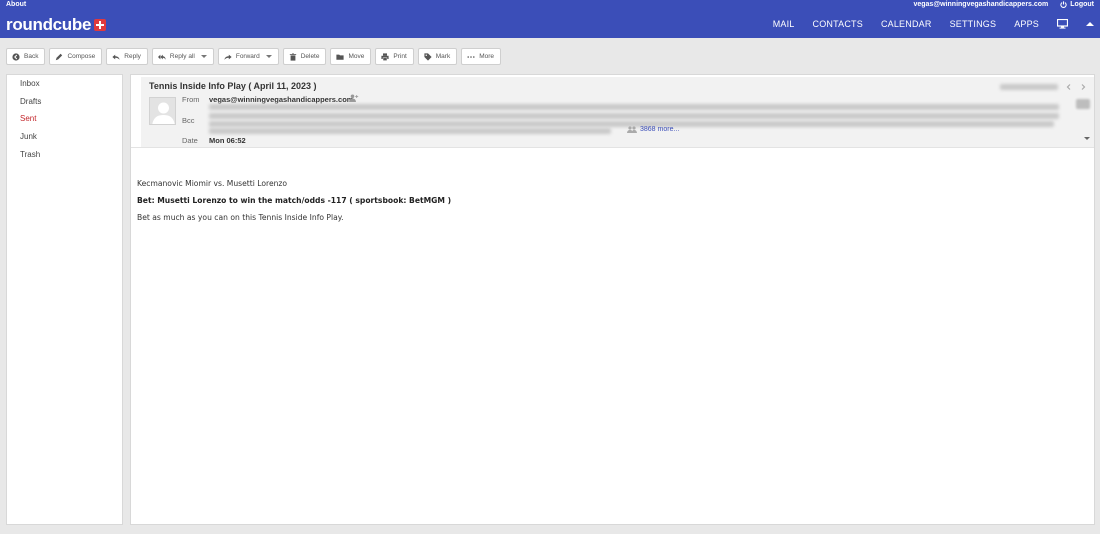  What do you see at coordinates (64, 137) in the screenshot?
I see `folder-junk: Junk` at bounding box center [64, 137].